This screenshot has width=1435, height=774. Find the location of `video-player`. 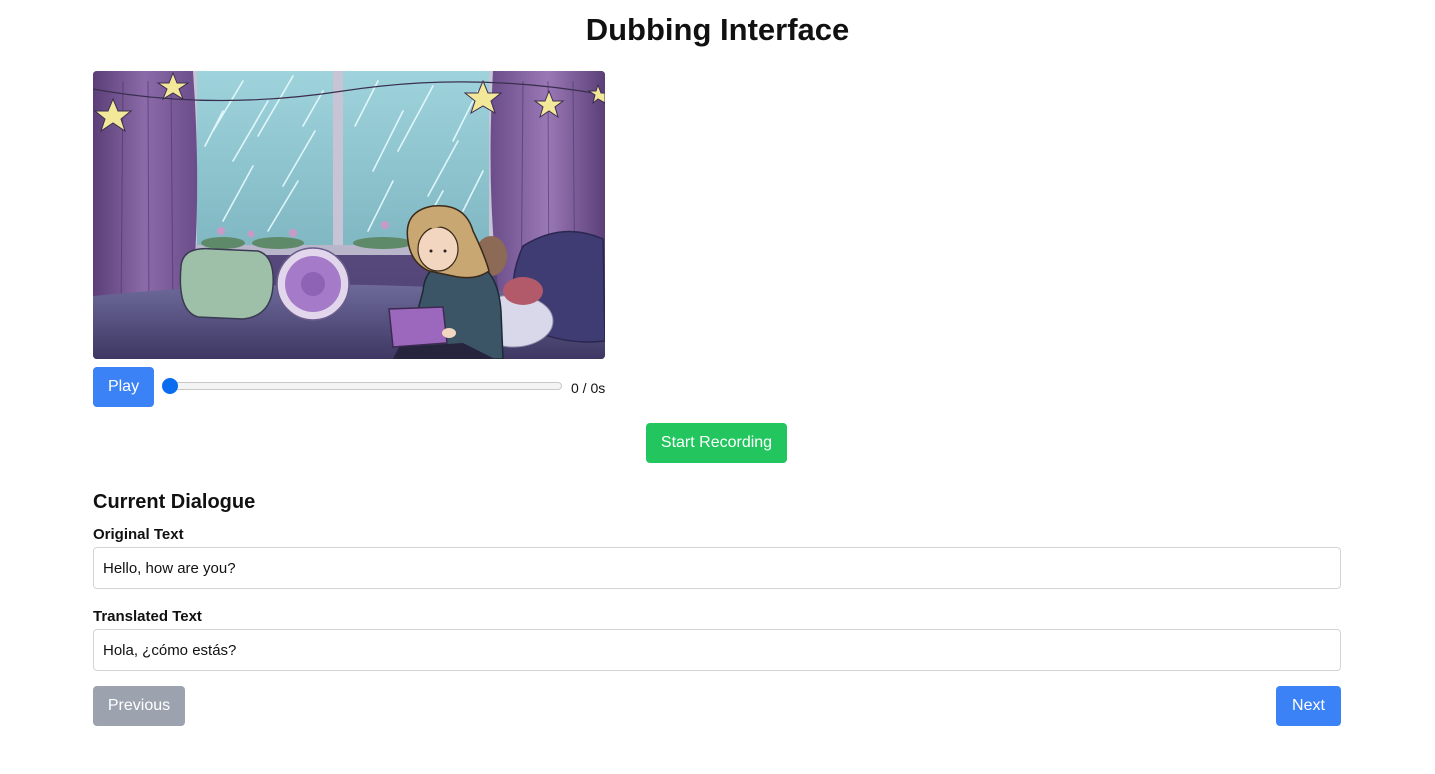

video-player is located at coordinates (349, 215).